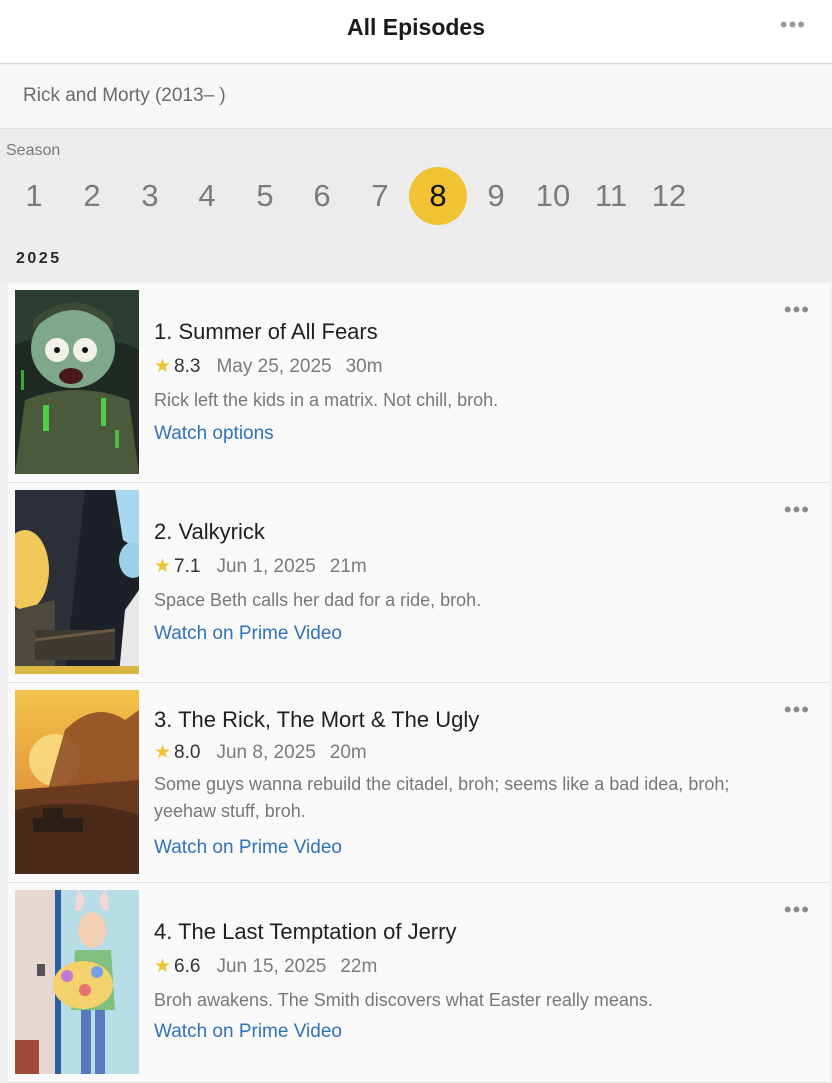 Image resolution: width=832 pixels, height=1083 pixels. I want to click on season-button-2: 2, so click(92, 196).